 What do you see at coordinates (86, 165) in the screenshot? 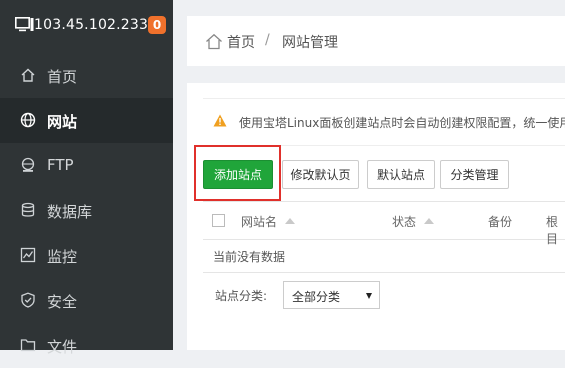
I see `sidebar-item-ftp: FTP` at bounding box center [86, 165].